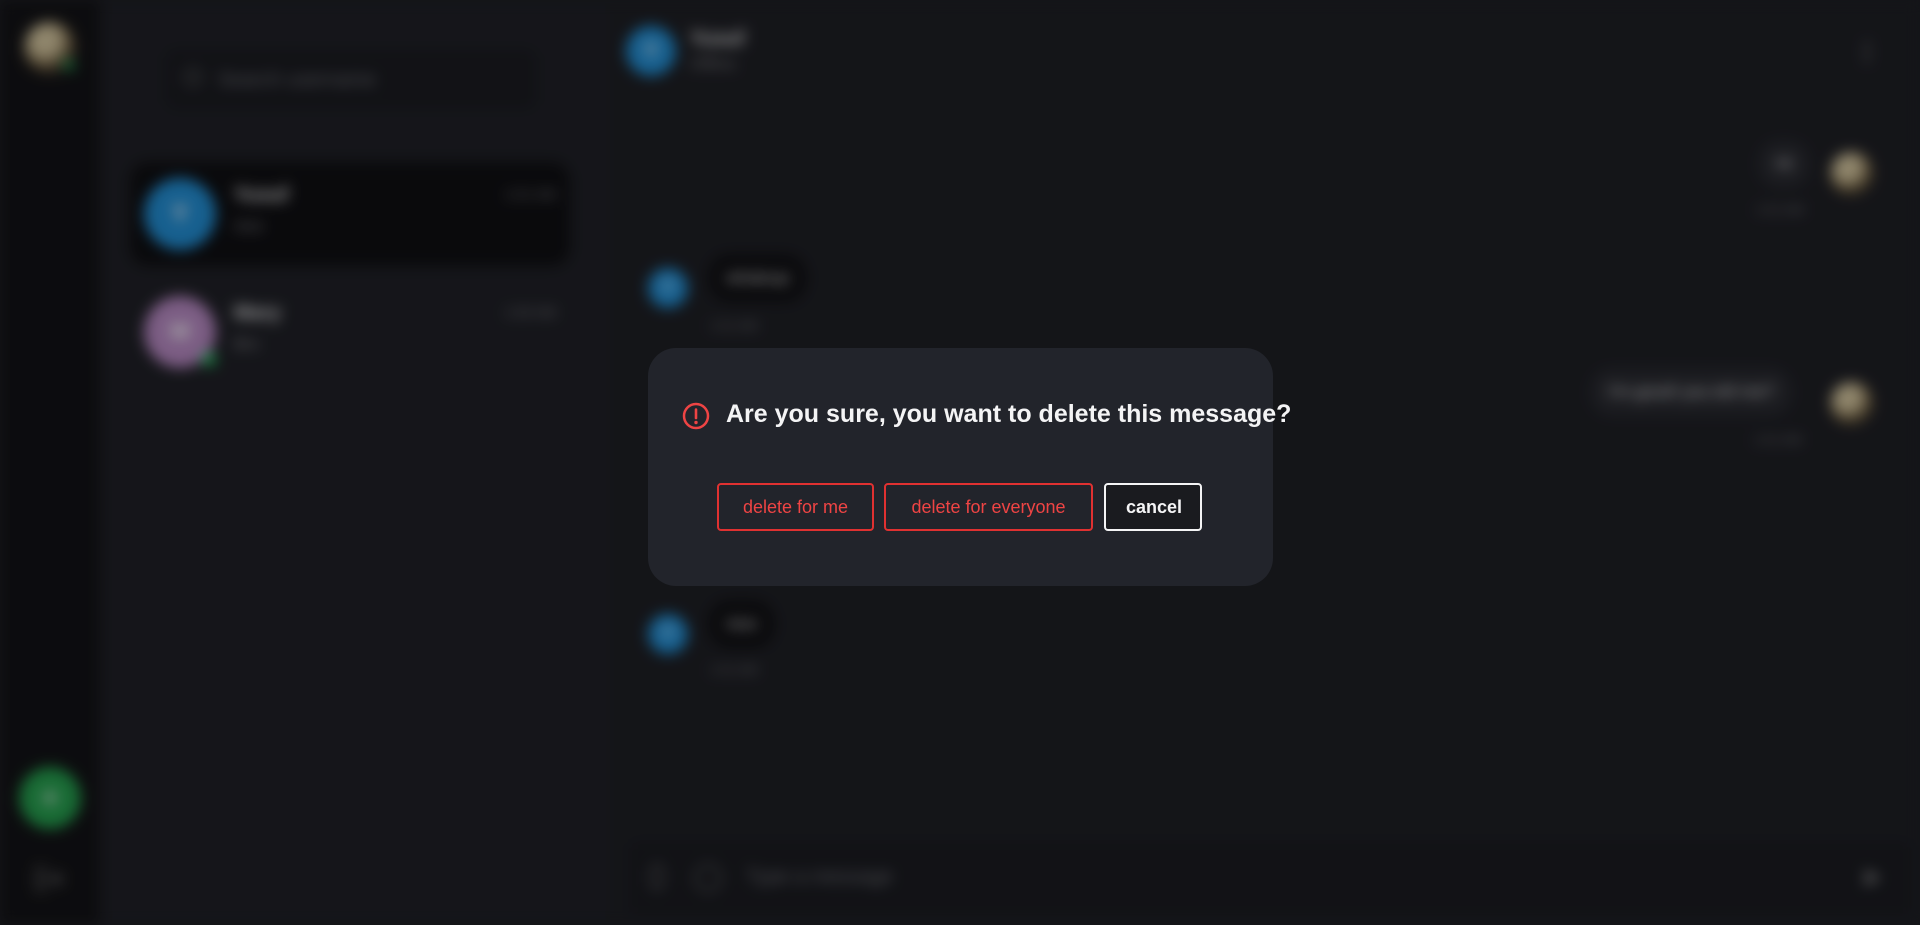  I want to click on delete-for-me-button: delete for me, so click(795, 507).